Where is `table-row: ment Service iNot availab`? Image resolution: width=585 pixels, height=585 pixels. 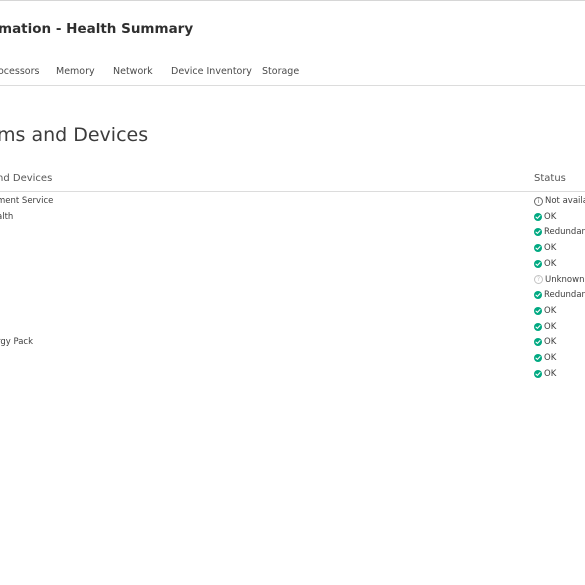 table-row: ment Service iNot availab is located at coordinates (292, 203).